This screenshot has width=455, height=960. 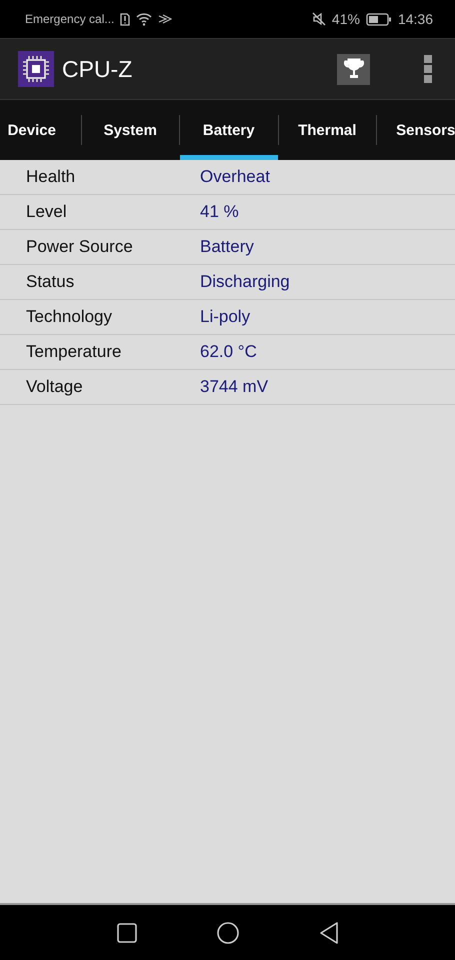 What do you see at coordinates (51, 177) in the screenshot?
I see `row-label: Health` at bounding box center [51, 177].